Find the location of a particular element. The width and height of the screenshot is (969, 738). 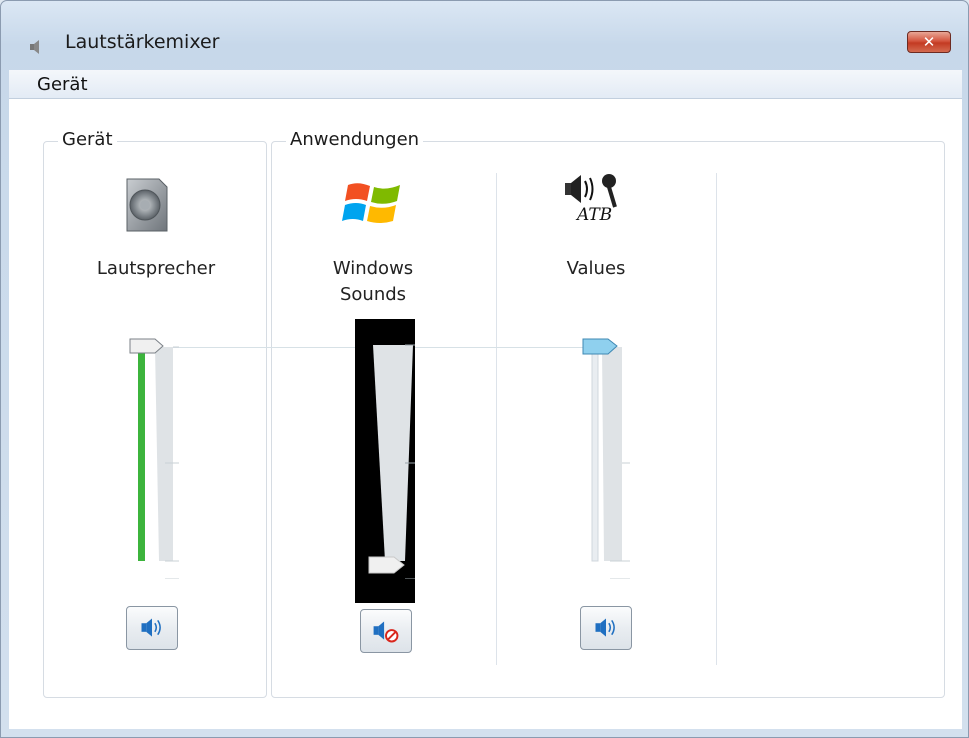

windows-logo-icon is located at coordinates (371, 203).